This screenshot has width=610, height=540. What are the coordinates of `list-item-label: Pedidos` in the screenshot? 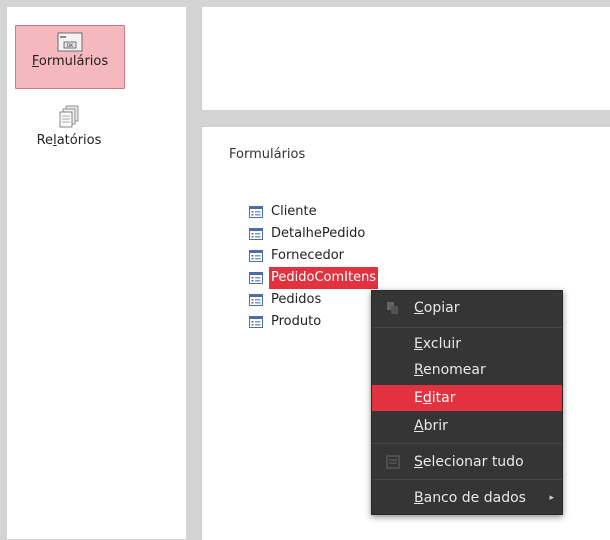 It's located at (296, 299).